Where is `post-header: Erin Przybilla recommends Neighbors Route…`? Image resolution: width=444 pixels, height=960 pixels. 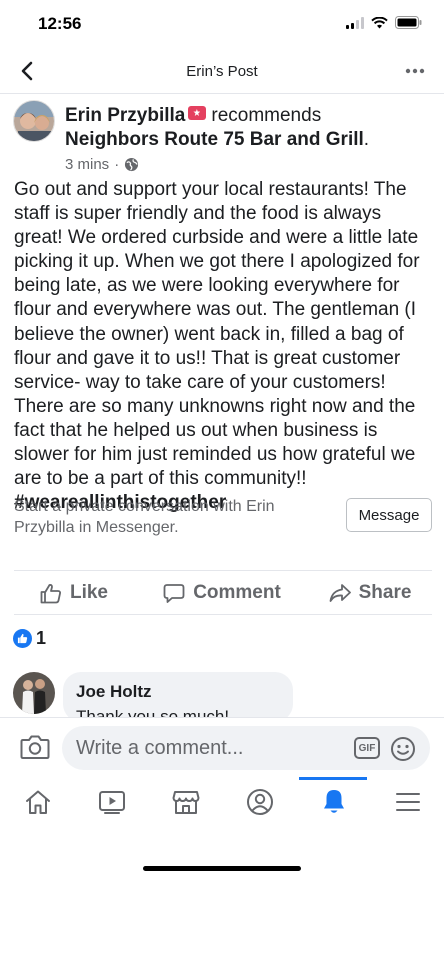 post-header: Erin Przybilla recommends Neighbors Route… is located at coordinates (250, 138).